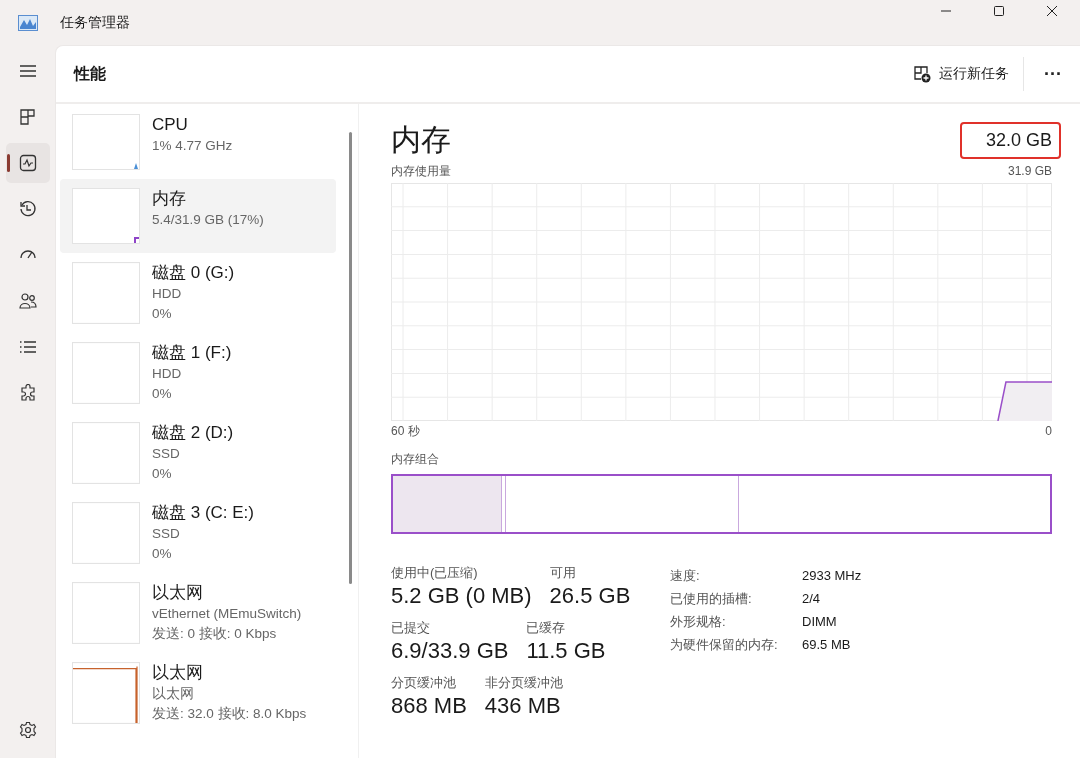 This screenshot has width=1080, height=758. What do you see at coordinates (1010, 140) in the screenshot?
I see `capacity-value: 32.0 GB` at bounding box center [1010, 140].